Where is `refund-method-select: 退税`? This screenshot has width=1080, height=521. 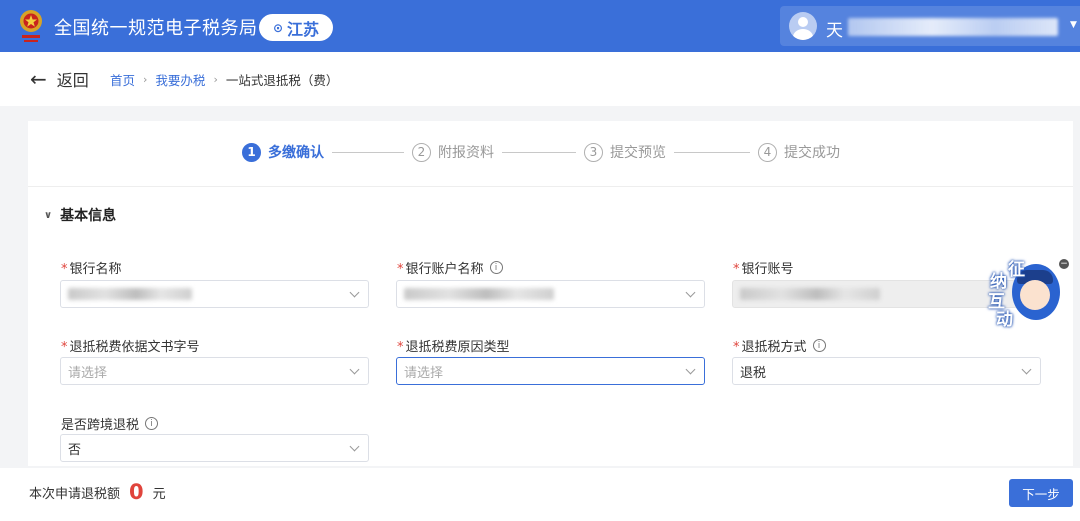
refund-method-select: 退税 is located at coordinates (886, 371).